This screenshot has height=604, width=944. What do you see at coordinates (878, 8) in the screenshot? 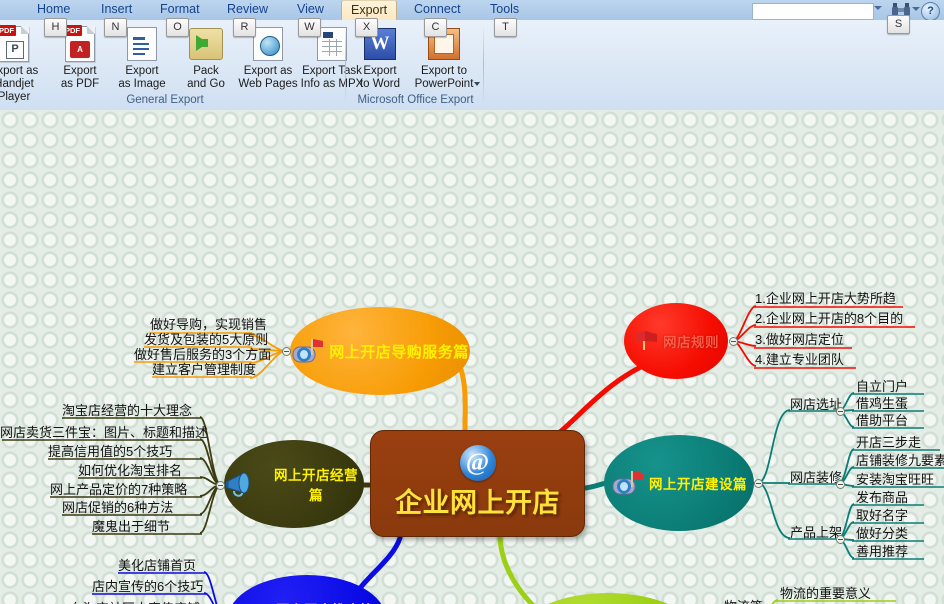
I see `search-dropdown-icon` at bounding box center [878, 8].